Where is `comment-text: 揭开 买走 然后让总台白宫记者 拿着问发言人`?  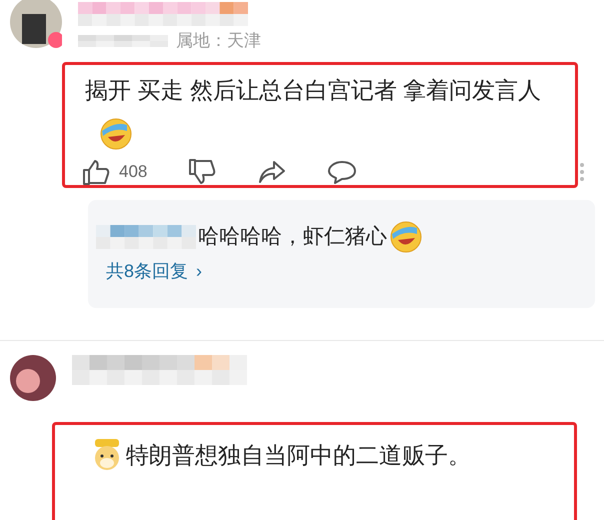
comment-text: 揭开 买走 然后让总台白宫记者 拿着问发言人 is located at coordinates (313, 90).